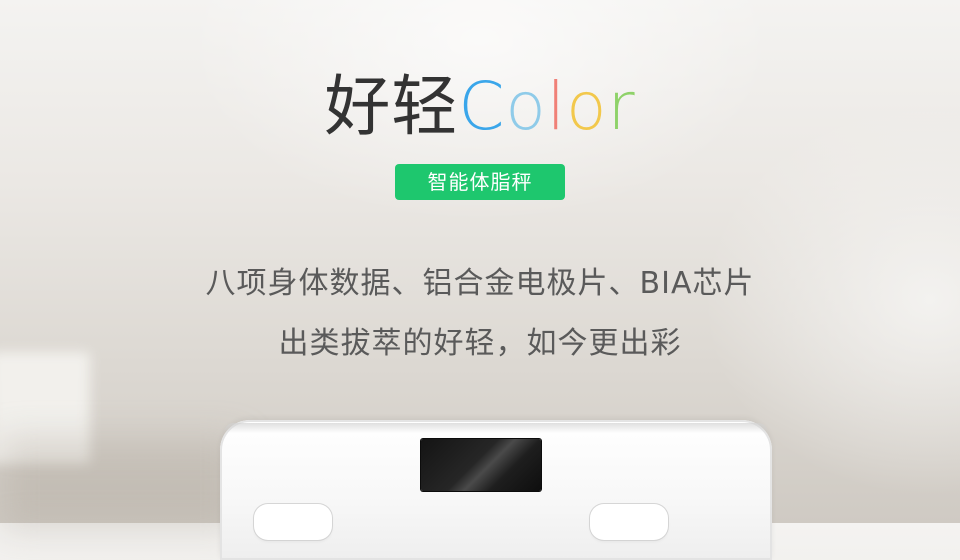 The height and width of the screenshot is (560, 960). Describe the element at coordinates (293, 522) in the screenshot. I see `scale-electrode-pad-left` at that location.